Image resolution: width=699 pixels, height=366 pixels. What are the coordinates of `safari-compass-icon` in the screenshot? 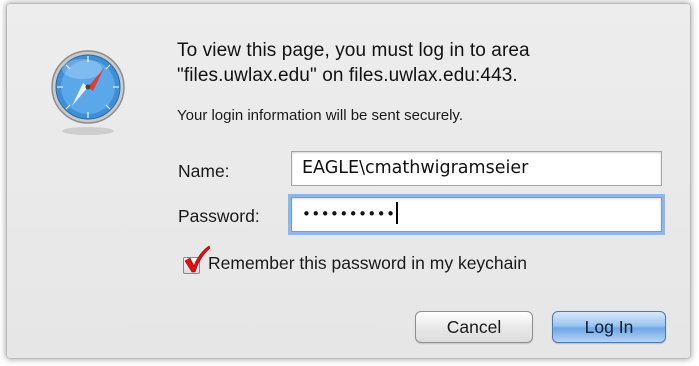 It's located at (88, 90).